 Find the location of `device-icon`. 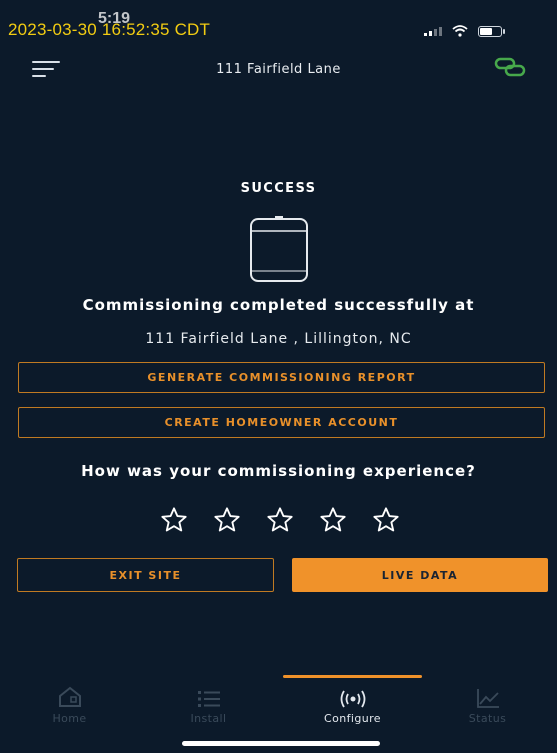

device-icon is located at coordinates (279, 249).